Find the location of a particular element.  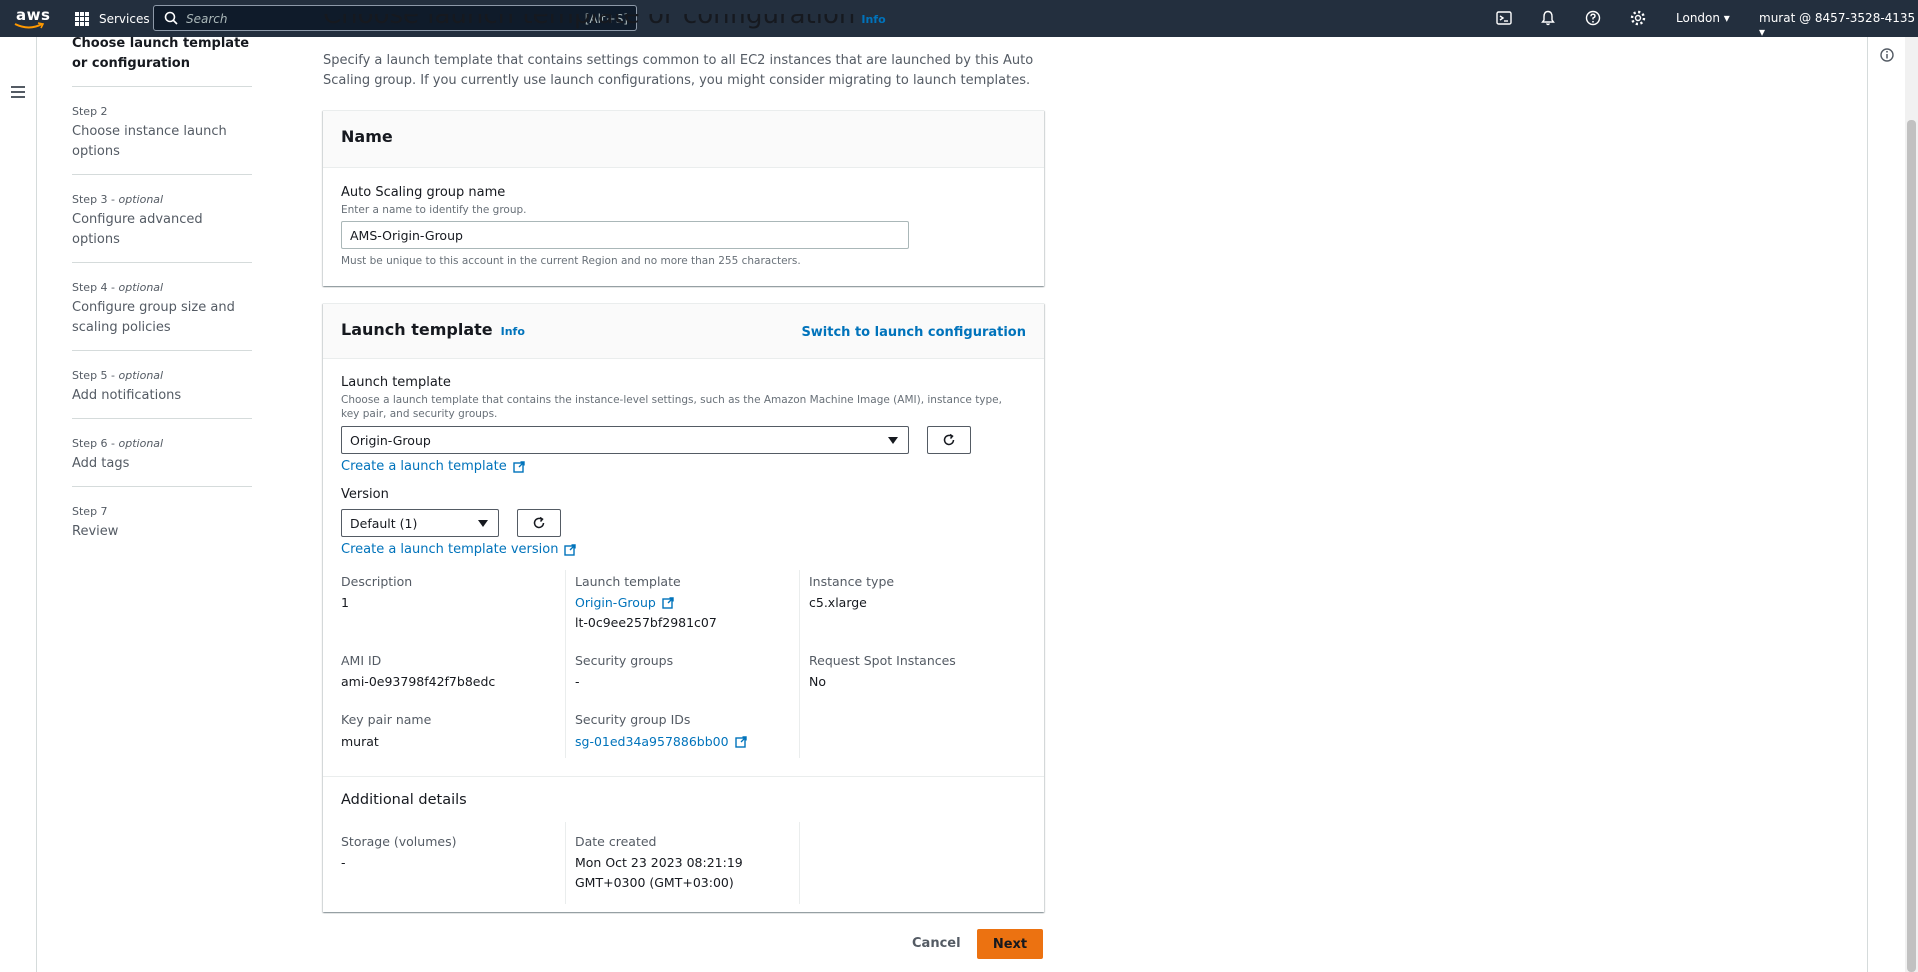

step-number: Step 7 is located at coordinates (90, 511).